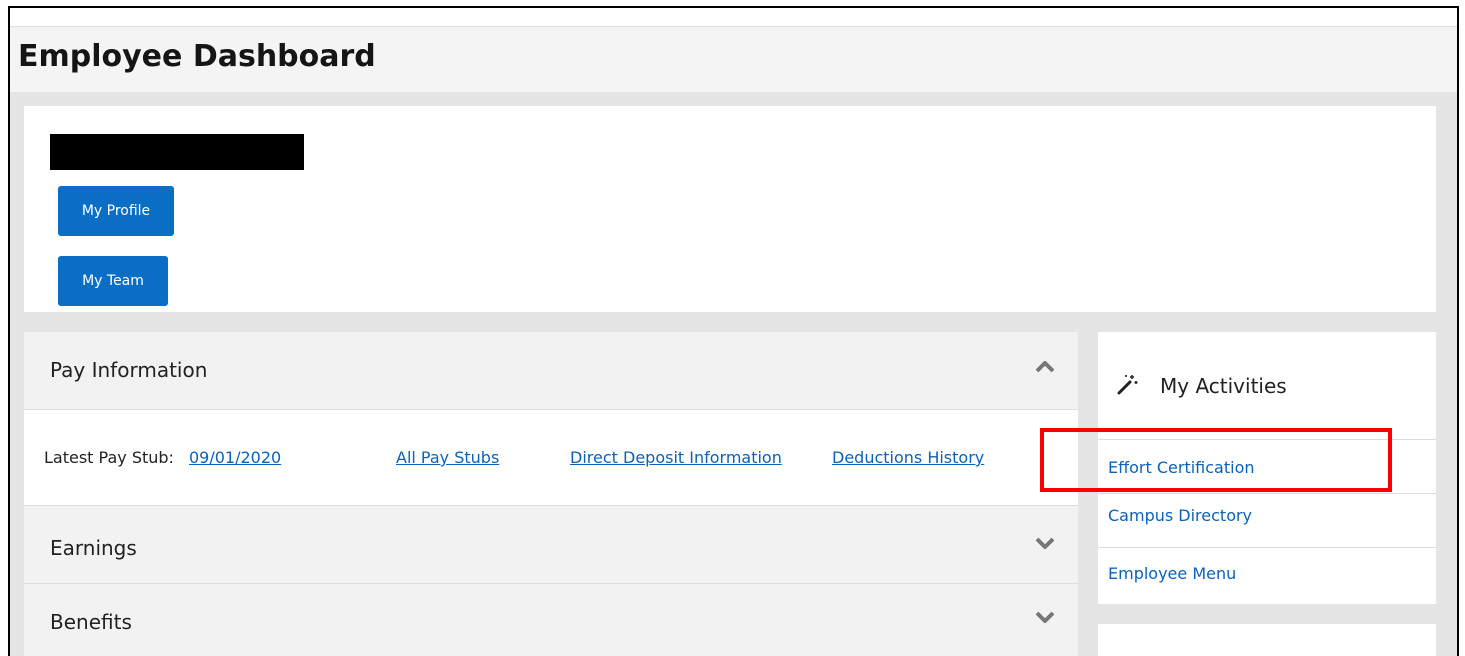 This screenshot has width=1465, height=656. I want to click on redacted-name, so click(177, 152).